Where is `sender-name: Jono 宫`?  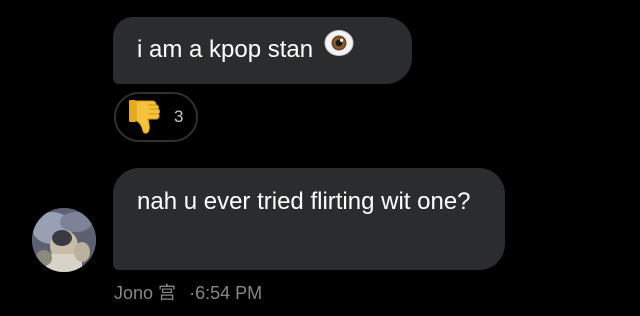
sender-name: Jono 宫 is located at coordinates (145, 293).